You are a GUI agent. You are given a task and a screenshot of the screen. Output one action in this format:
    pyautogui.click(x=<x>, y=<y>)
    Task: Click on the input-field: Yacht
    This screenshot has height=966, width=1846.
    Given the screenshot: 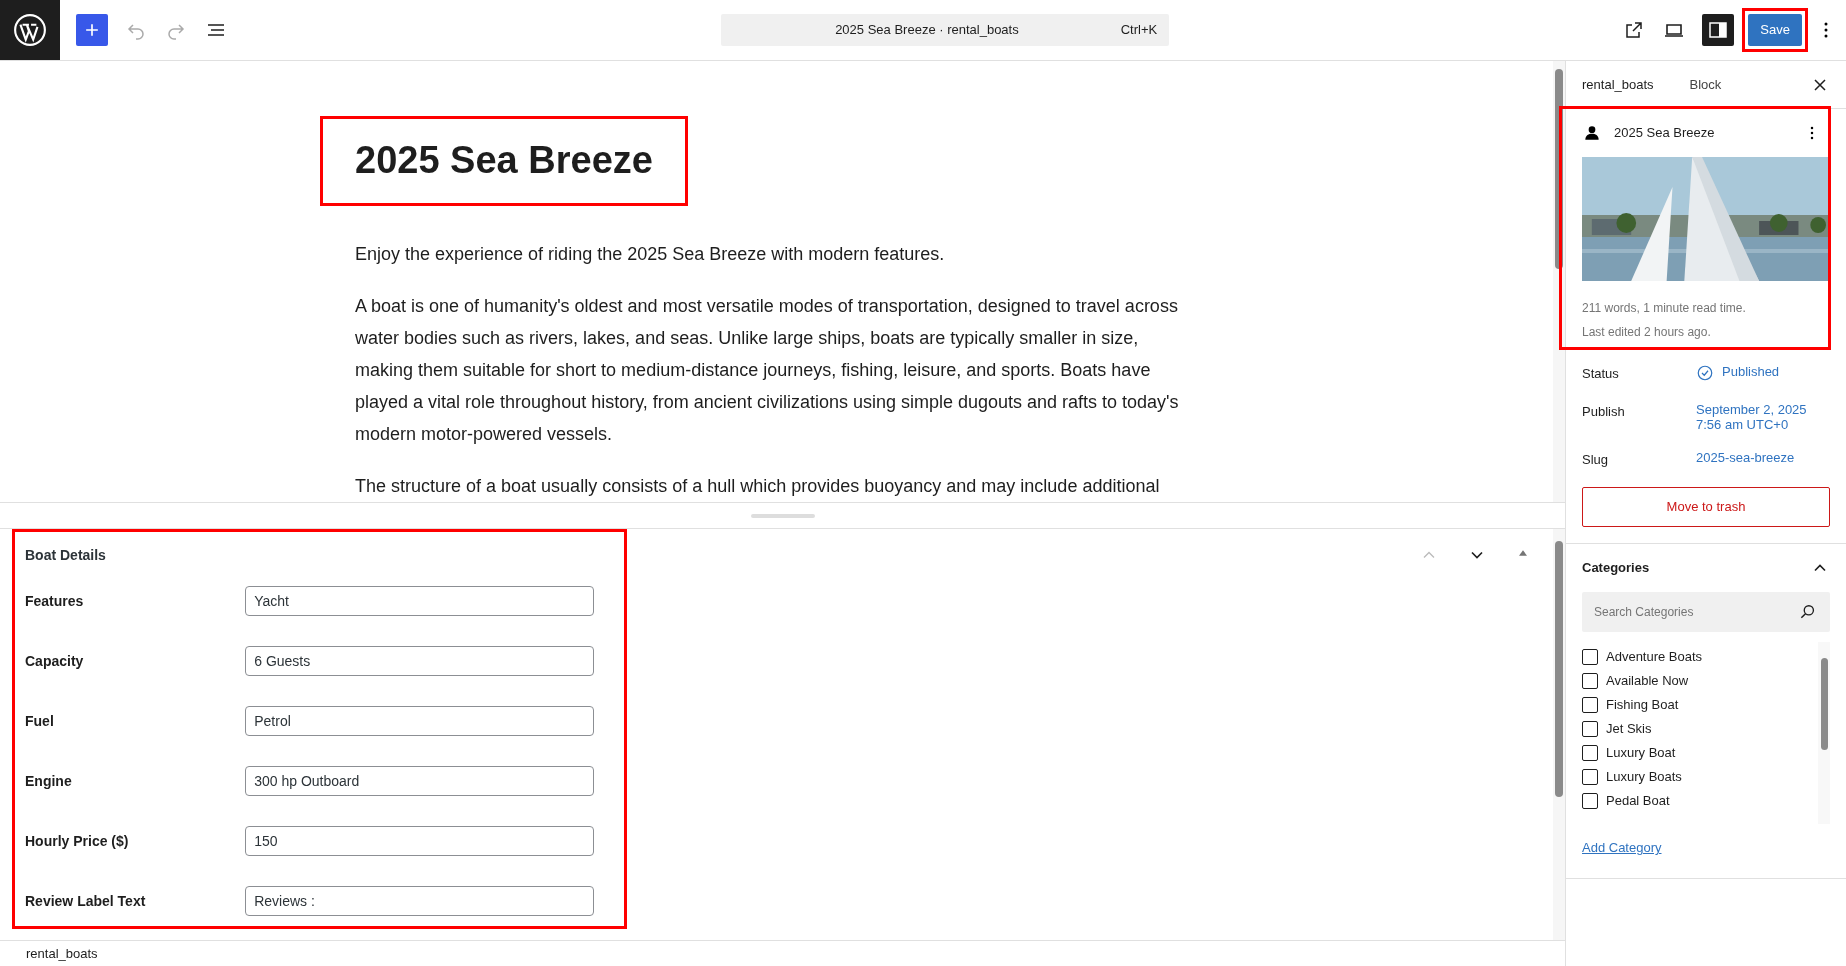 What is the action you would take?
    pyautogui.click(x=419, y=601)
    